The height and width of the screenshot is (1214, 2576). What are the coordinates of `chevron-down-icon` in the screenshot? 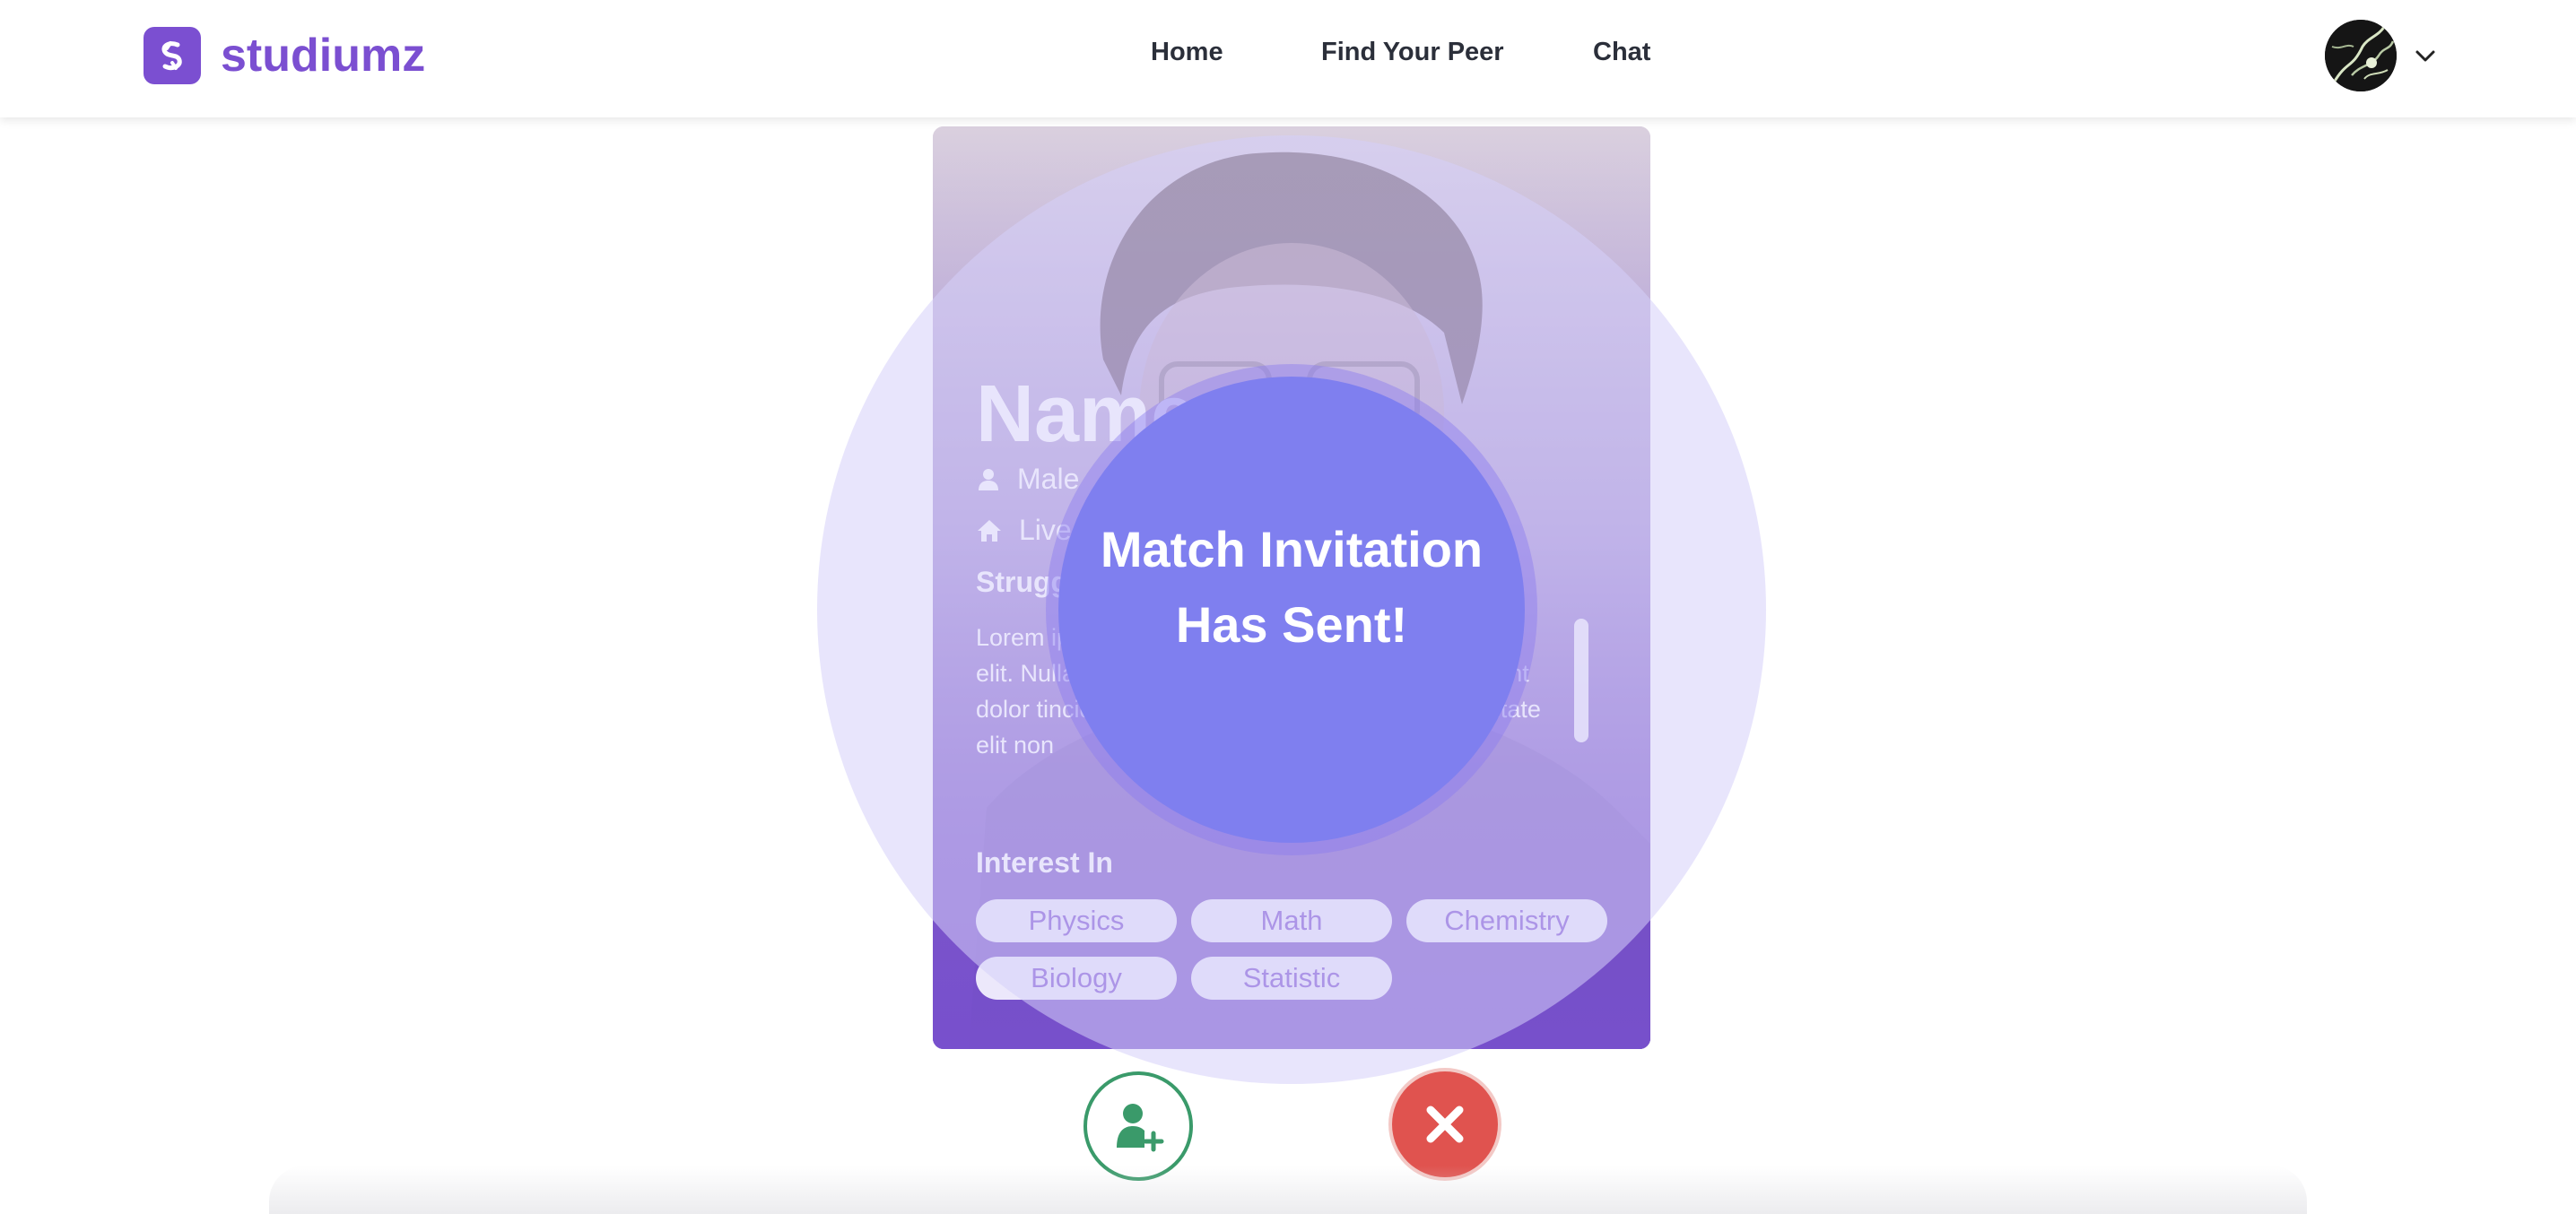 It's located at (2425, 55).